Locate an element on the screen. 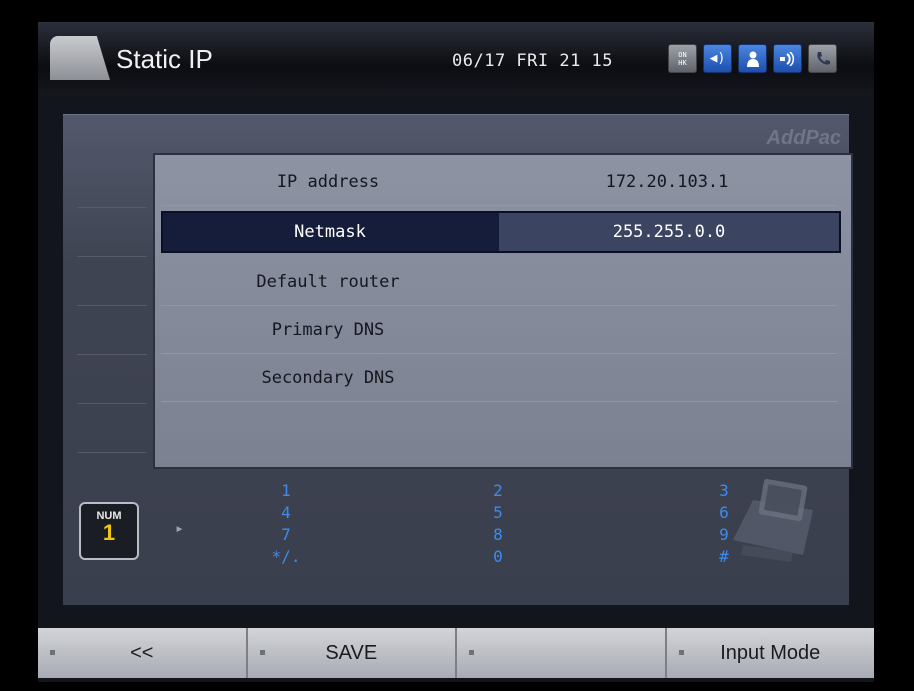  status-icons: ON HK ◀) is located at coordinates (752, 58).